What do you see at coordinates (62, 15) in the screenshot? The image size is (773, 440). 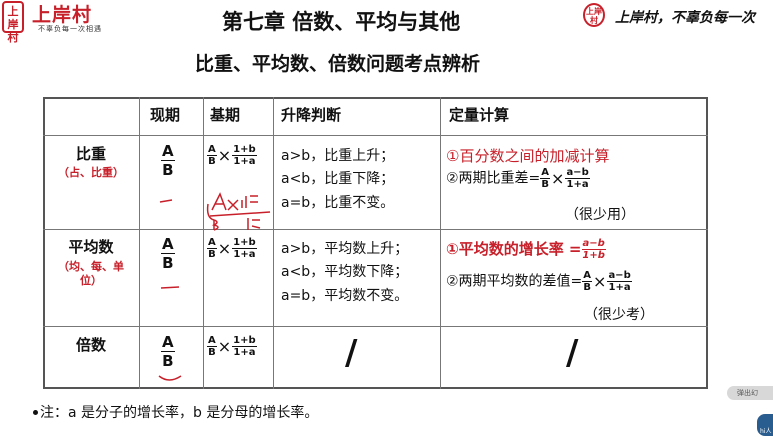 I see `brand-name: 上岸村` at bounding box center [62, 15].